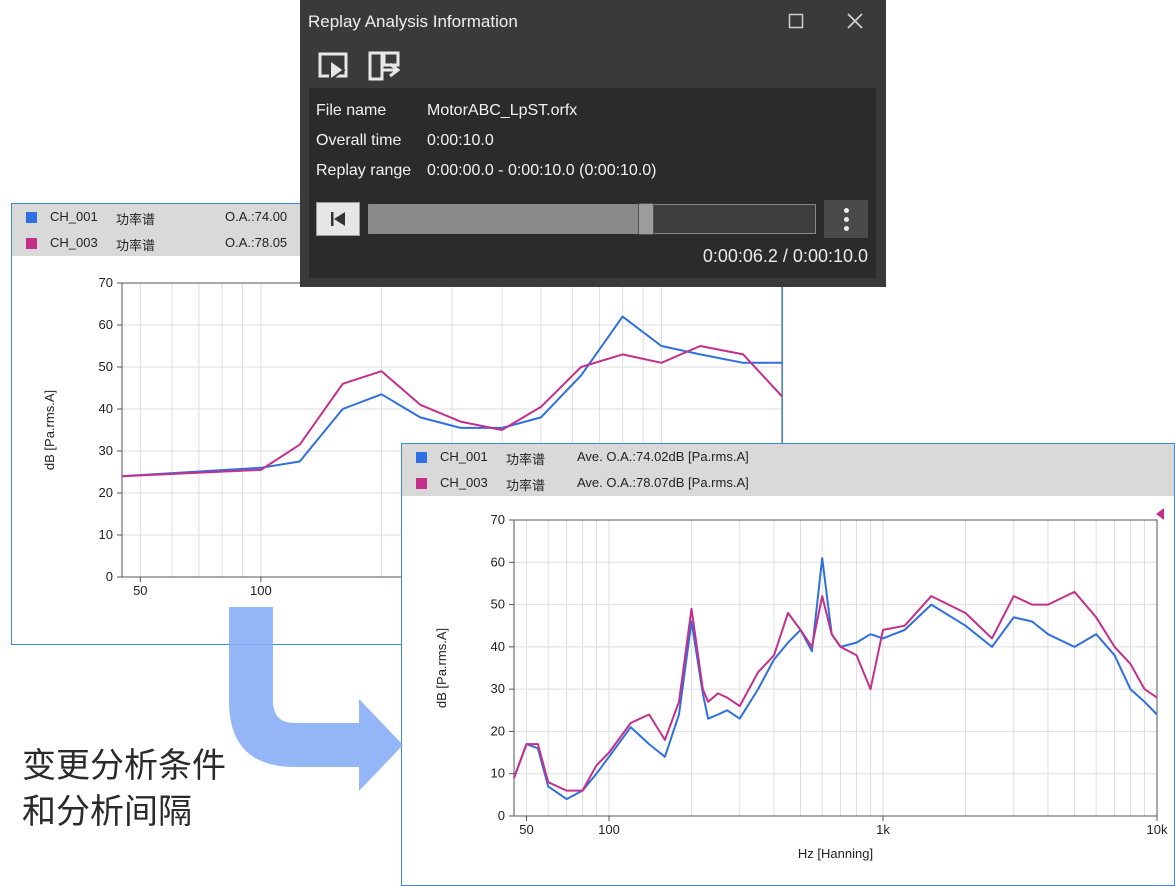 The width and height of the screenshot is (1175, 886). Describe the element at coordinates (542, 170) in the screenshot. I see `replay-range-value: 0:00:00.0 - 0:00:10.0 (0:00:10.0)` at that location.